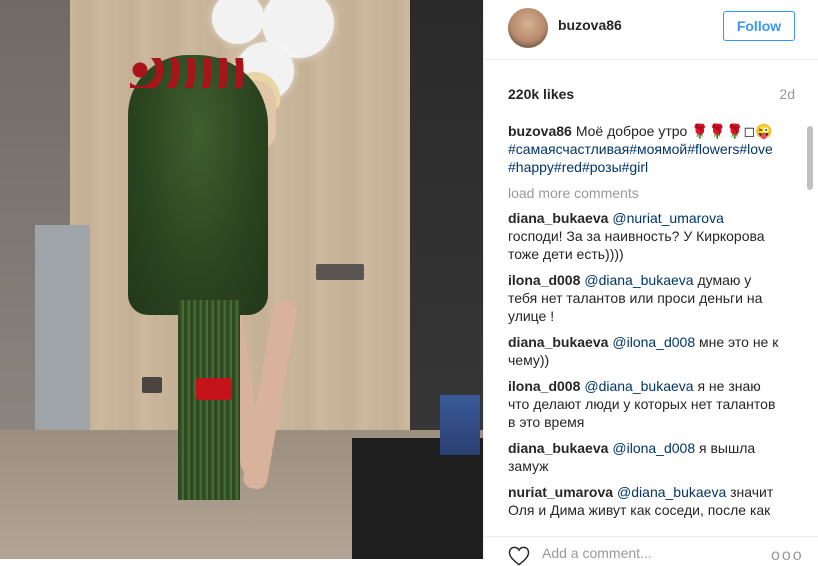 Image resolution: width=818 pixels, height=566 pixels. What do you see at coordinates (787, 94) in the screenshot?
I see `post-age: 2d` at bounding box center [787, 94].